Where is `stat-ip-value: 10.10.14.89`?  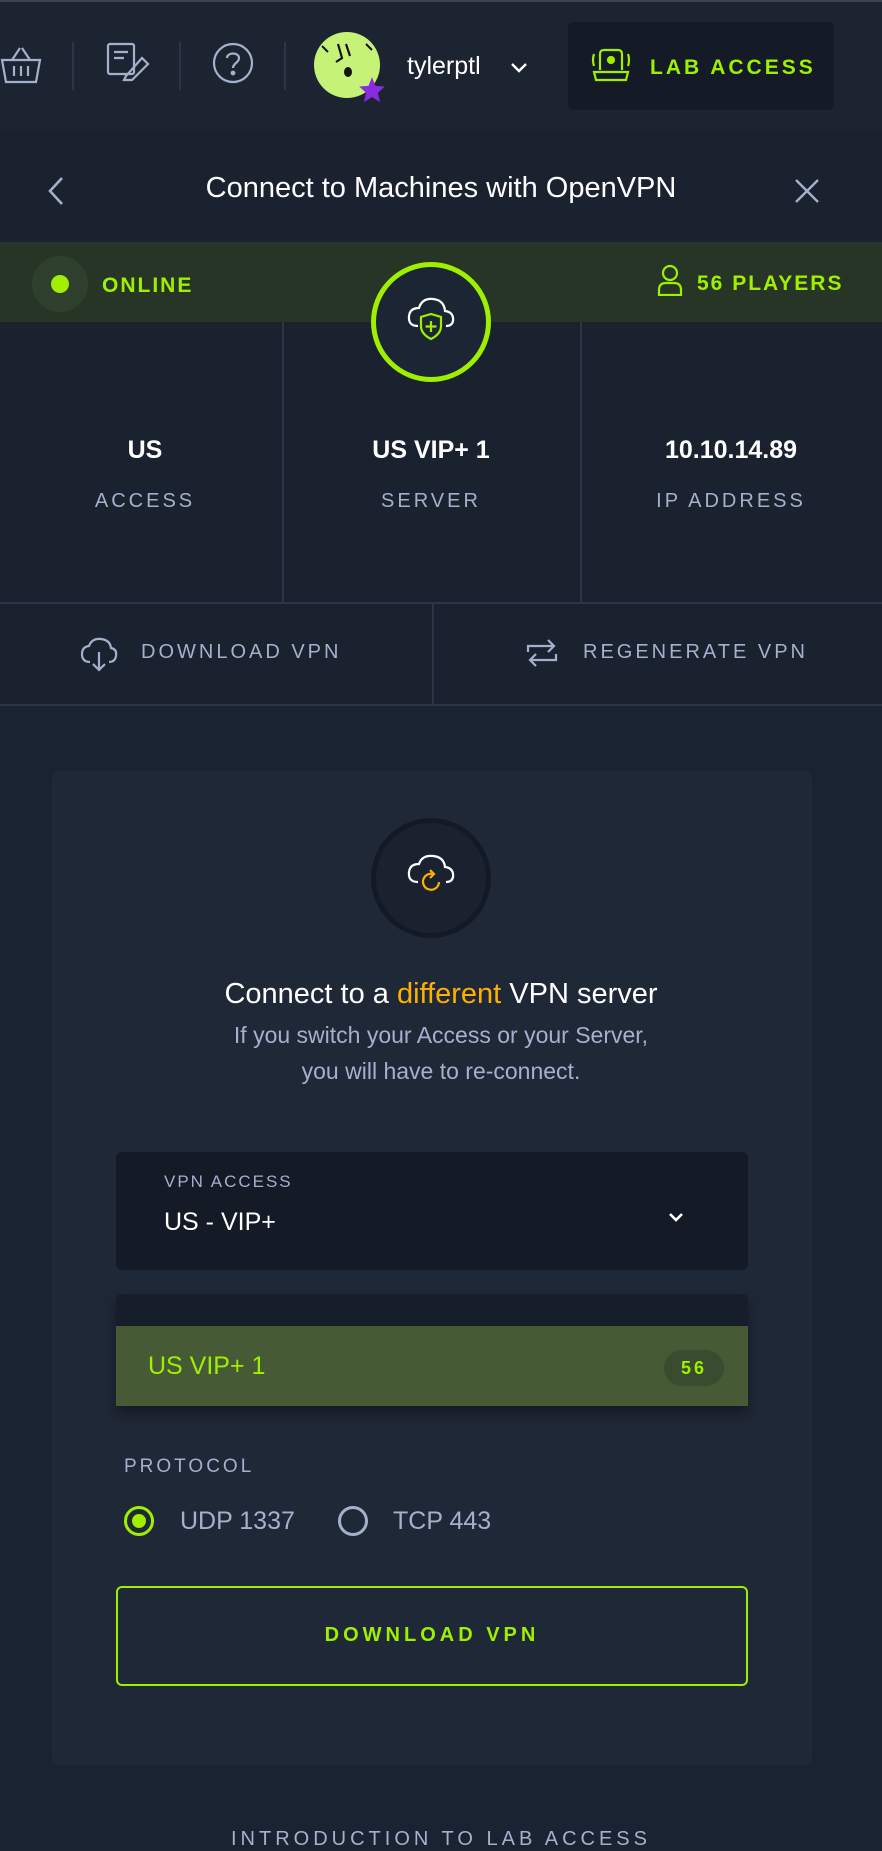 stat-ip-value: 10.10.14.89 is located at coordinates (731, 450).